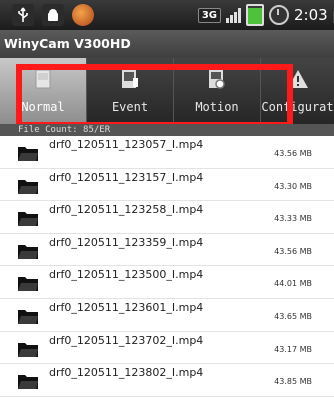 The image size is (334, 397). Describe the element at coordinates (167, 315) in the screenshot. I see `file-row: drf0_120511_123601_I.mp4 43.65 MB` at that location.